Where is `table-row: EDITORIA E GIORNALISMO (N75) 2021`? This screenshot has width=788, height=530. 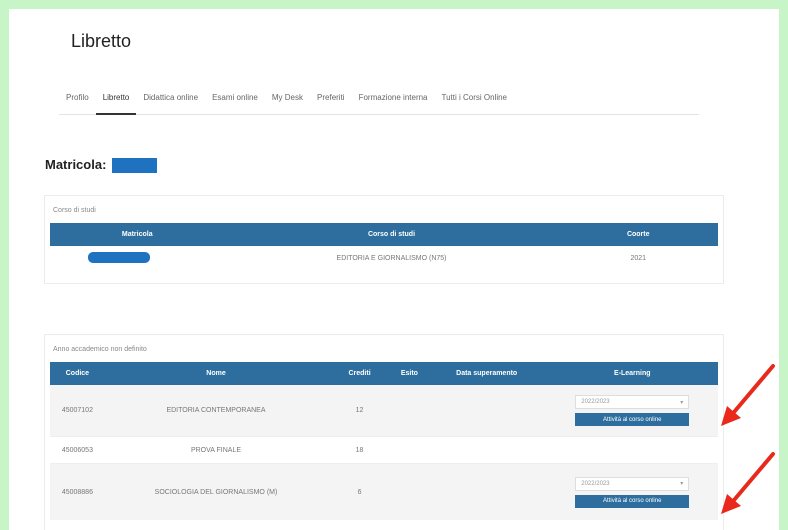 table-row: EDITORIA E GIORNALISMO (N75) 2021 is located at coordinates (384, 258).